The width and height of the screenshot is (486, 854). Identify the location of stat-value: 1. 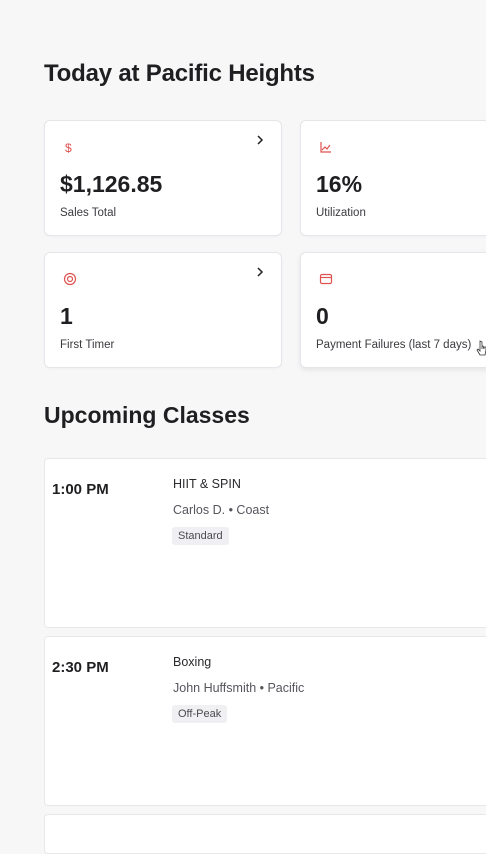
(66, 316).